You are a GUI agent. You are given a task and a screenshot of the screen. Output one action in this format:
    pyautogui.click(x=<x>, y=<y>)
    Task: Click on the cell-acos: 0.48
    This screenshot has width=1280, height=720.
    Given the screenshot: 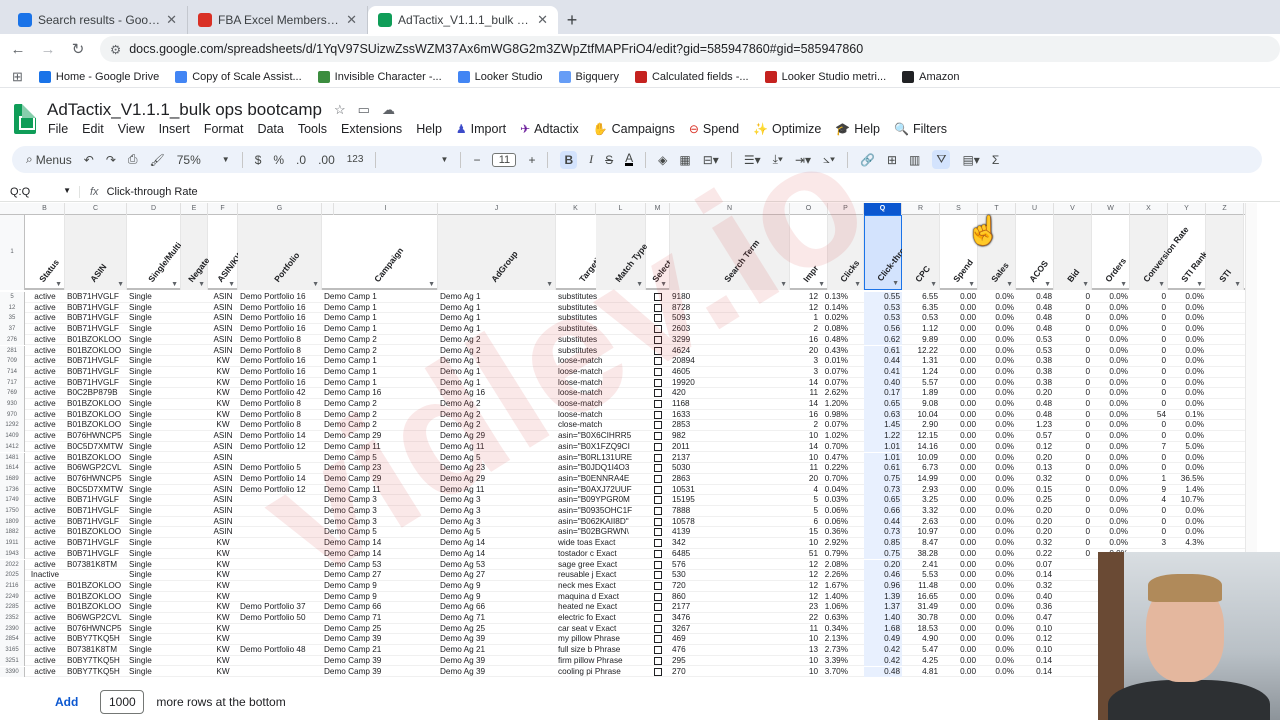 What is the action you would take?
    pyautogui.click(x=1035, y=308)
    